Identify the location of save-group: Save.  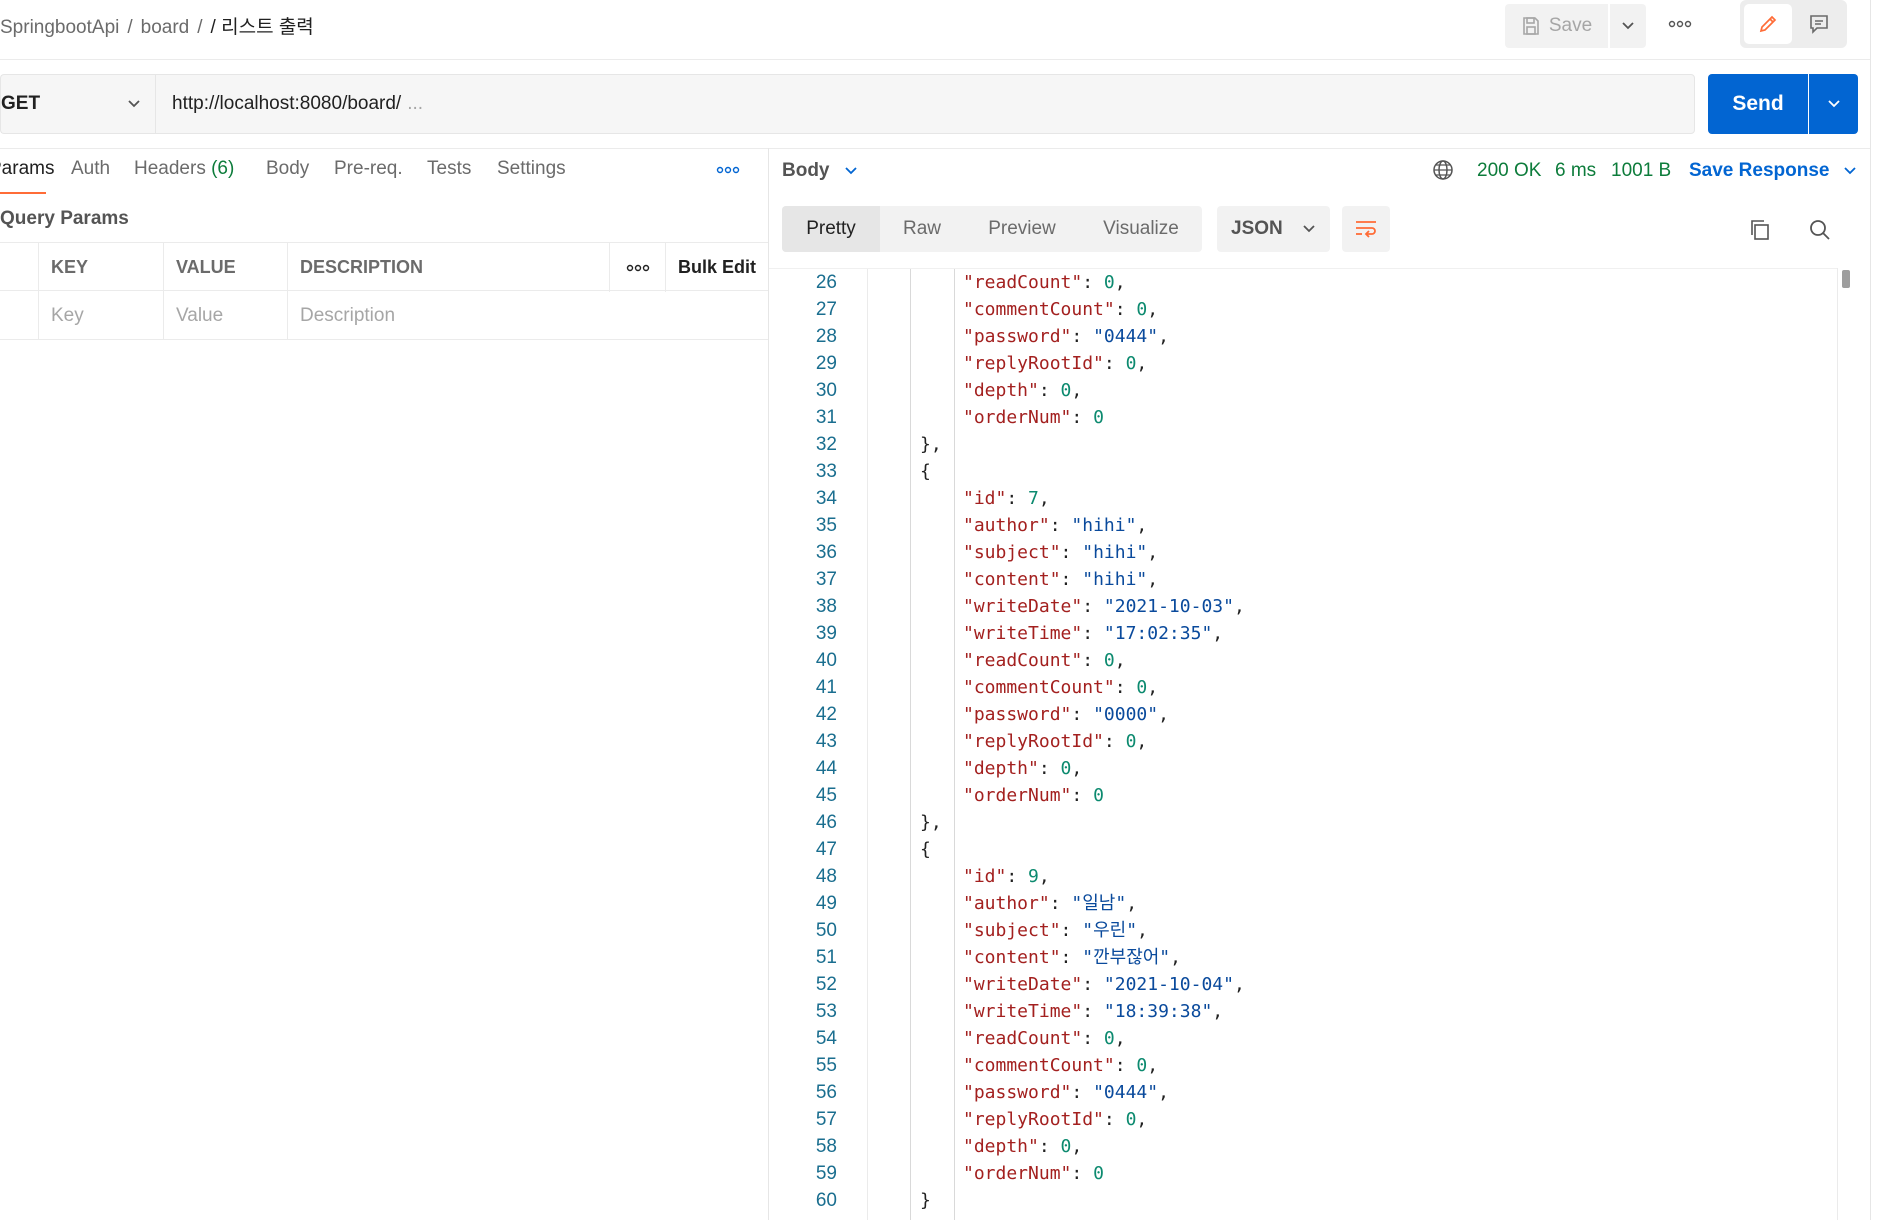
(1575, 26).